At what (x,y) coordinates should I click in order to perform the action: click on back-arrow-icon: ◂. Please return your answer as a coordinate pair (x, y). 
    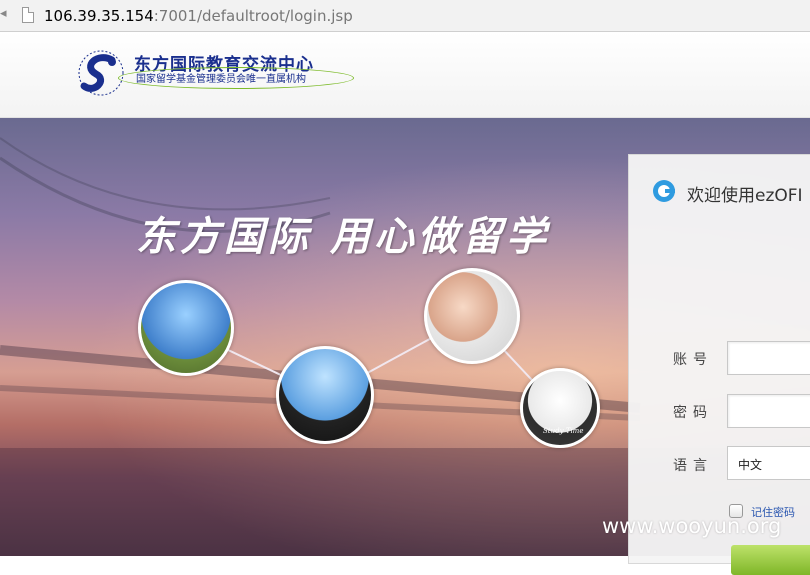
    Looking at the image, I should click on (4, 16).